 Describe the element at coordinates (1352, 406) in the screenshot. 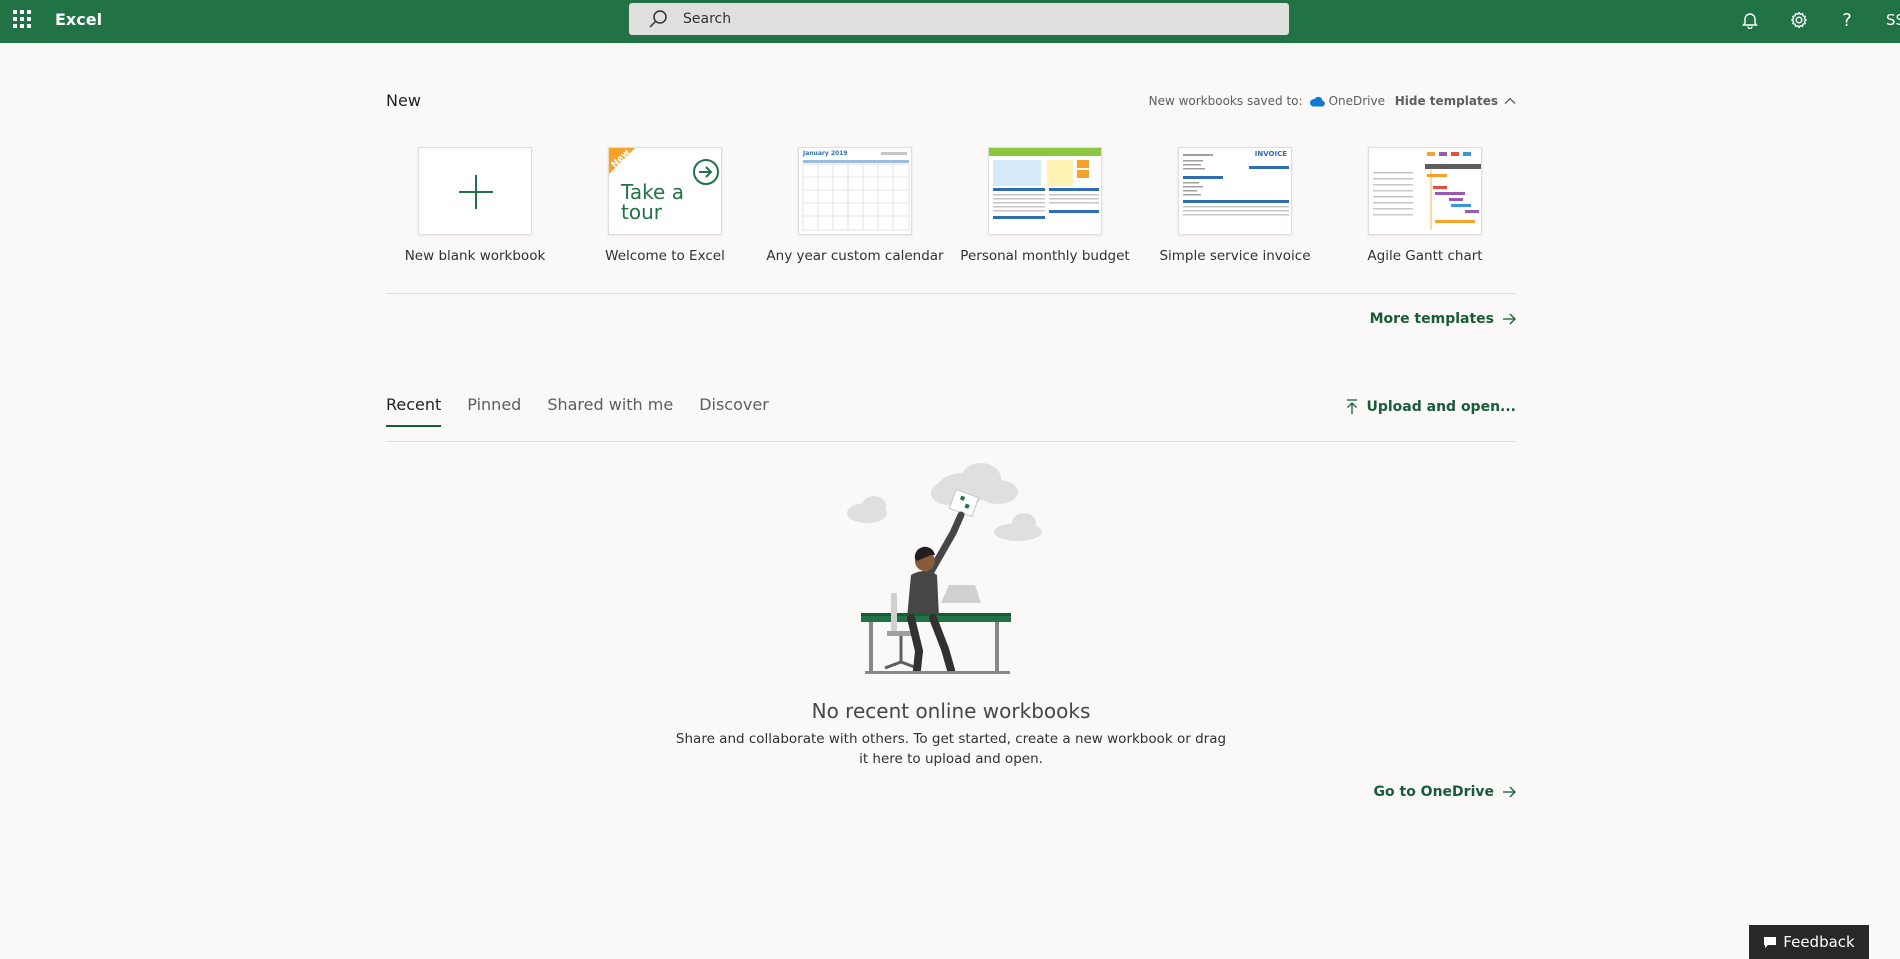

I see `upload-icon` at that location.